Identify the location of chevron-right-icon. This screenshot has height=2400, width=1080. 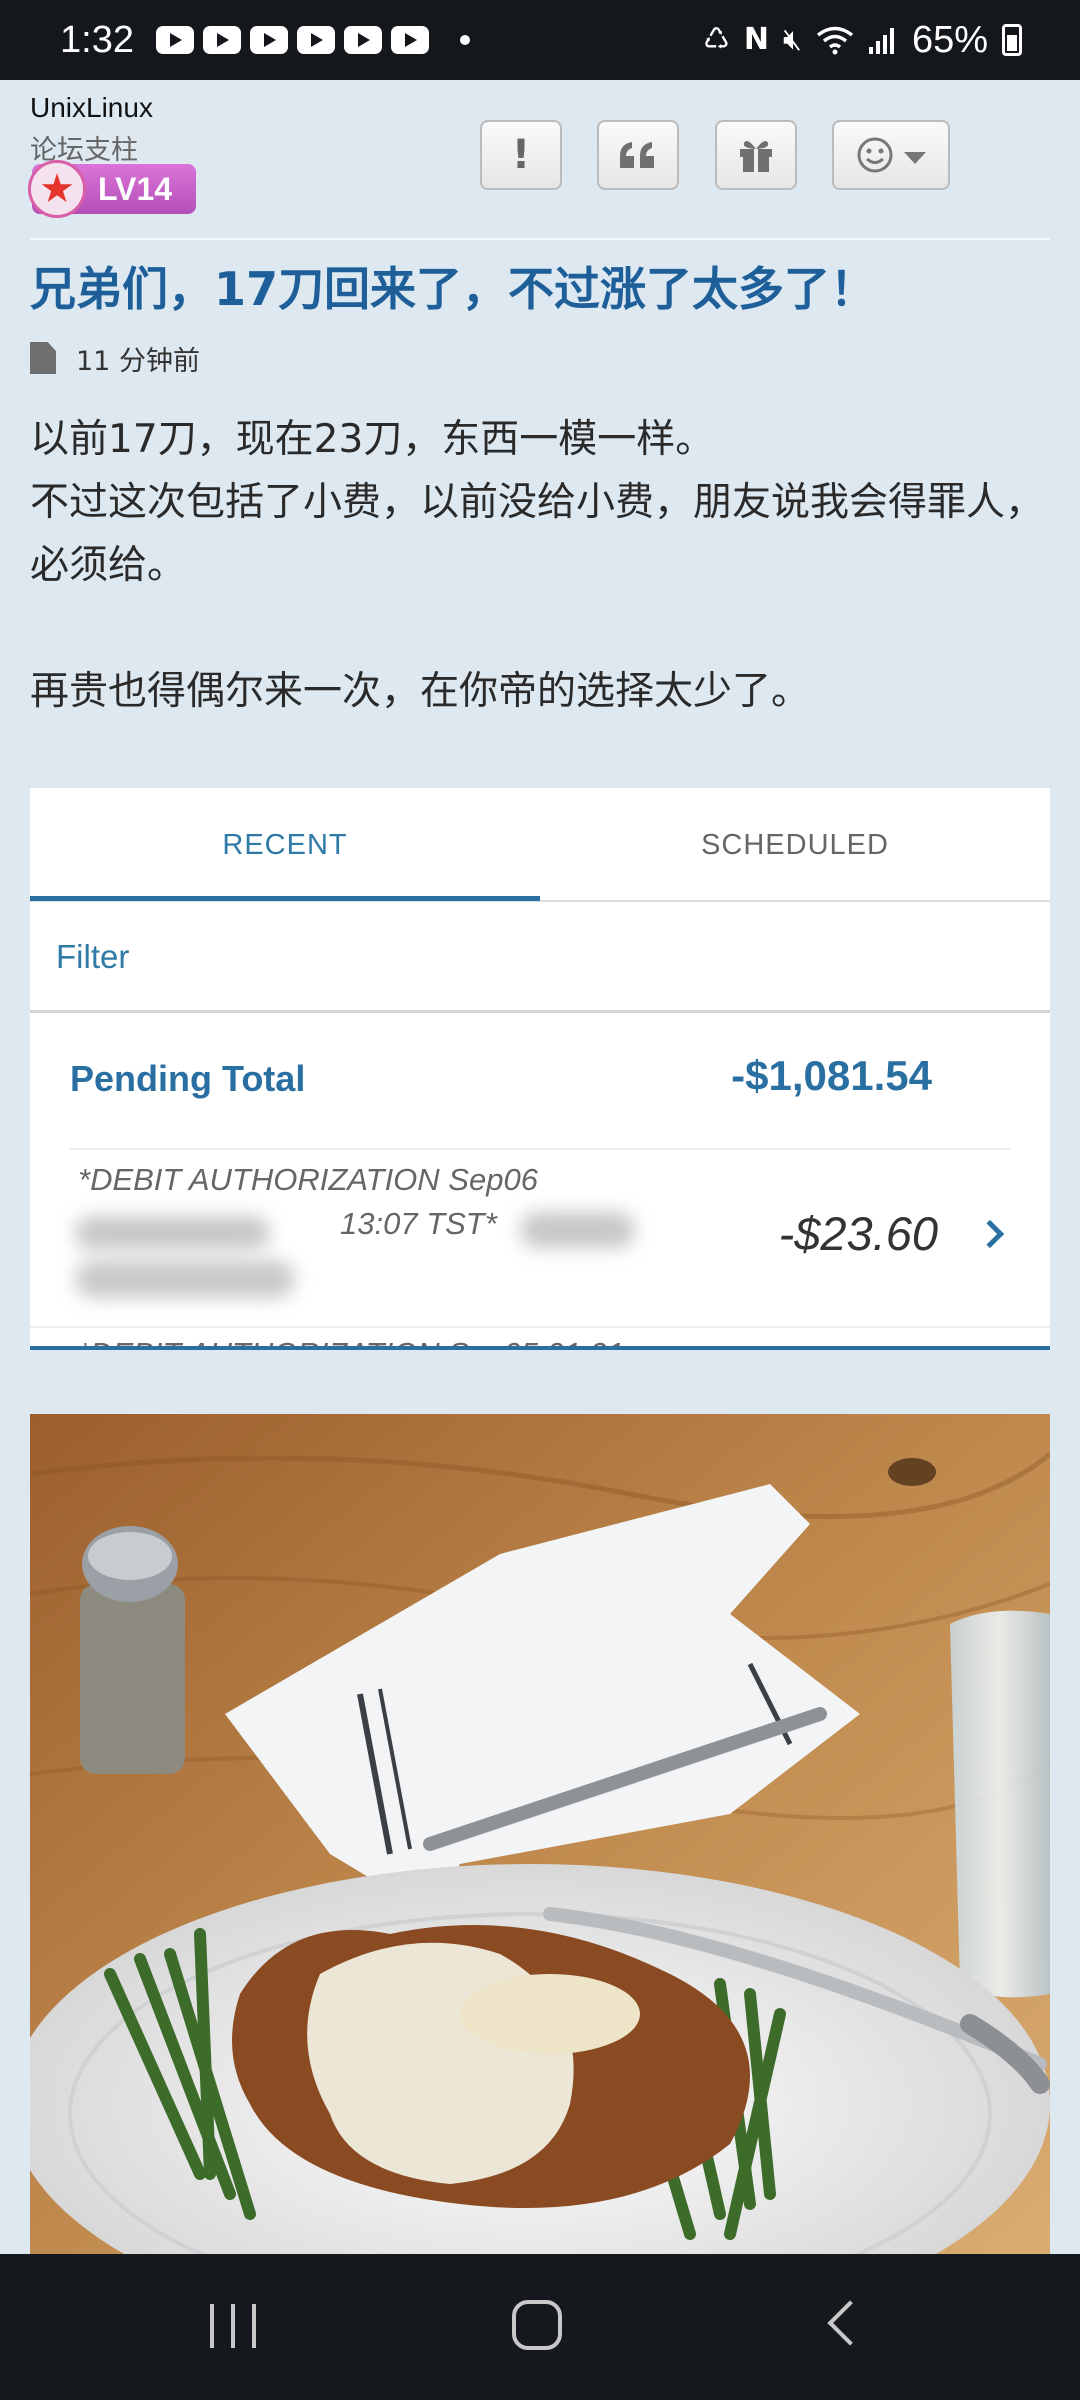
(990, 1234).